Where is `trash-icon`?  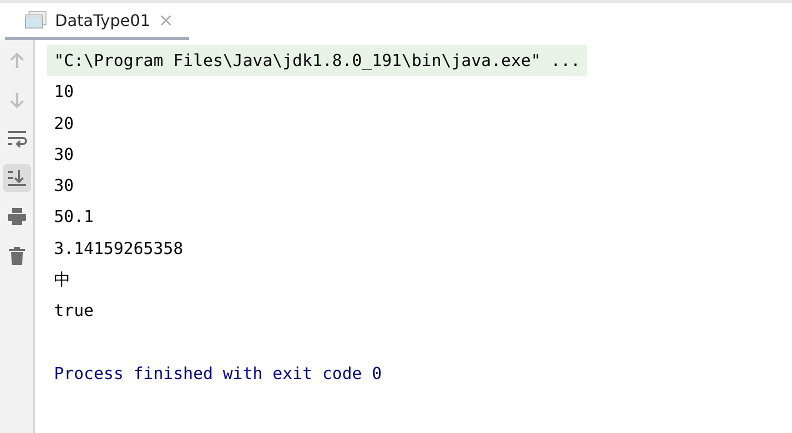 trash-icon is located at coordinates (16, 256).